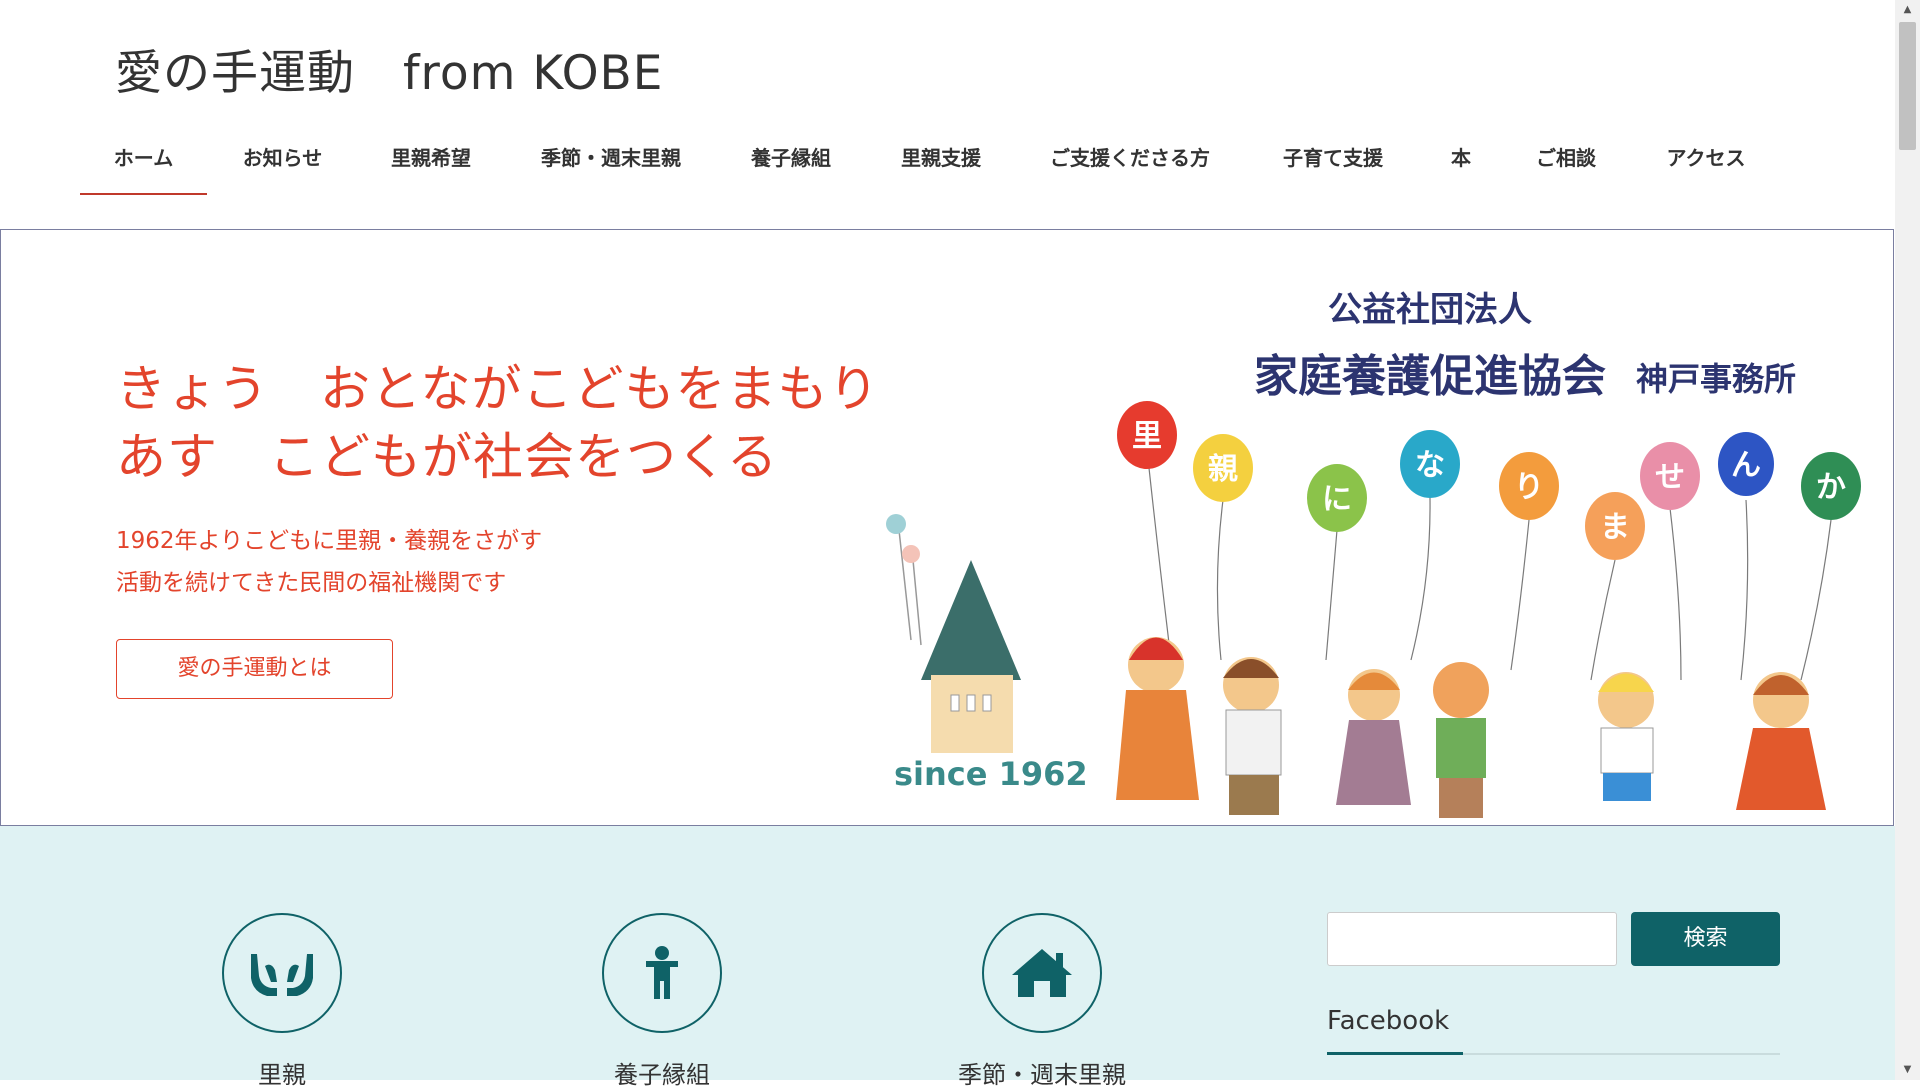 Image resolution: width=1920 pixels, height=1090 pixels. I want to click on house-icon, so click(953, 633).